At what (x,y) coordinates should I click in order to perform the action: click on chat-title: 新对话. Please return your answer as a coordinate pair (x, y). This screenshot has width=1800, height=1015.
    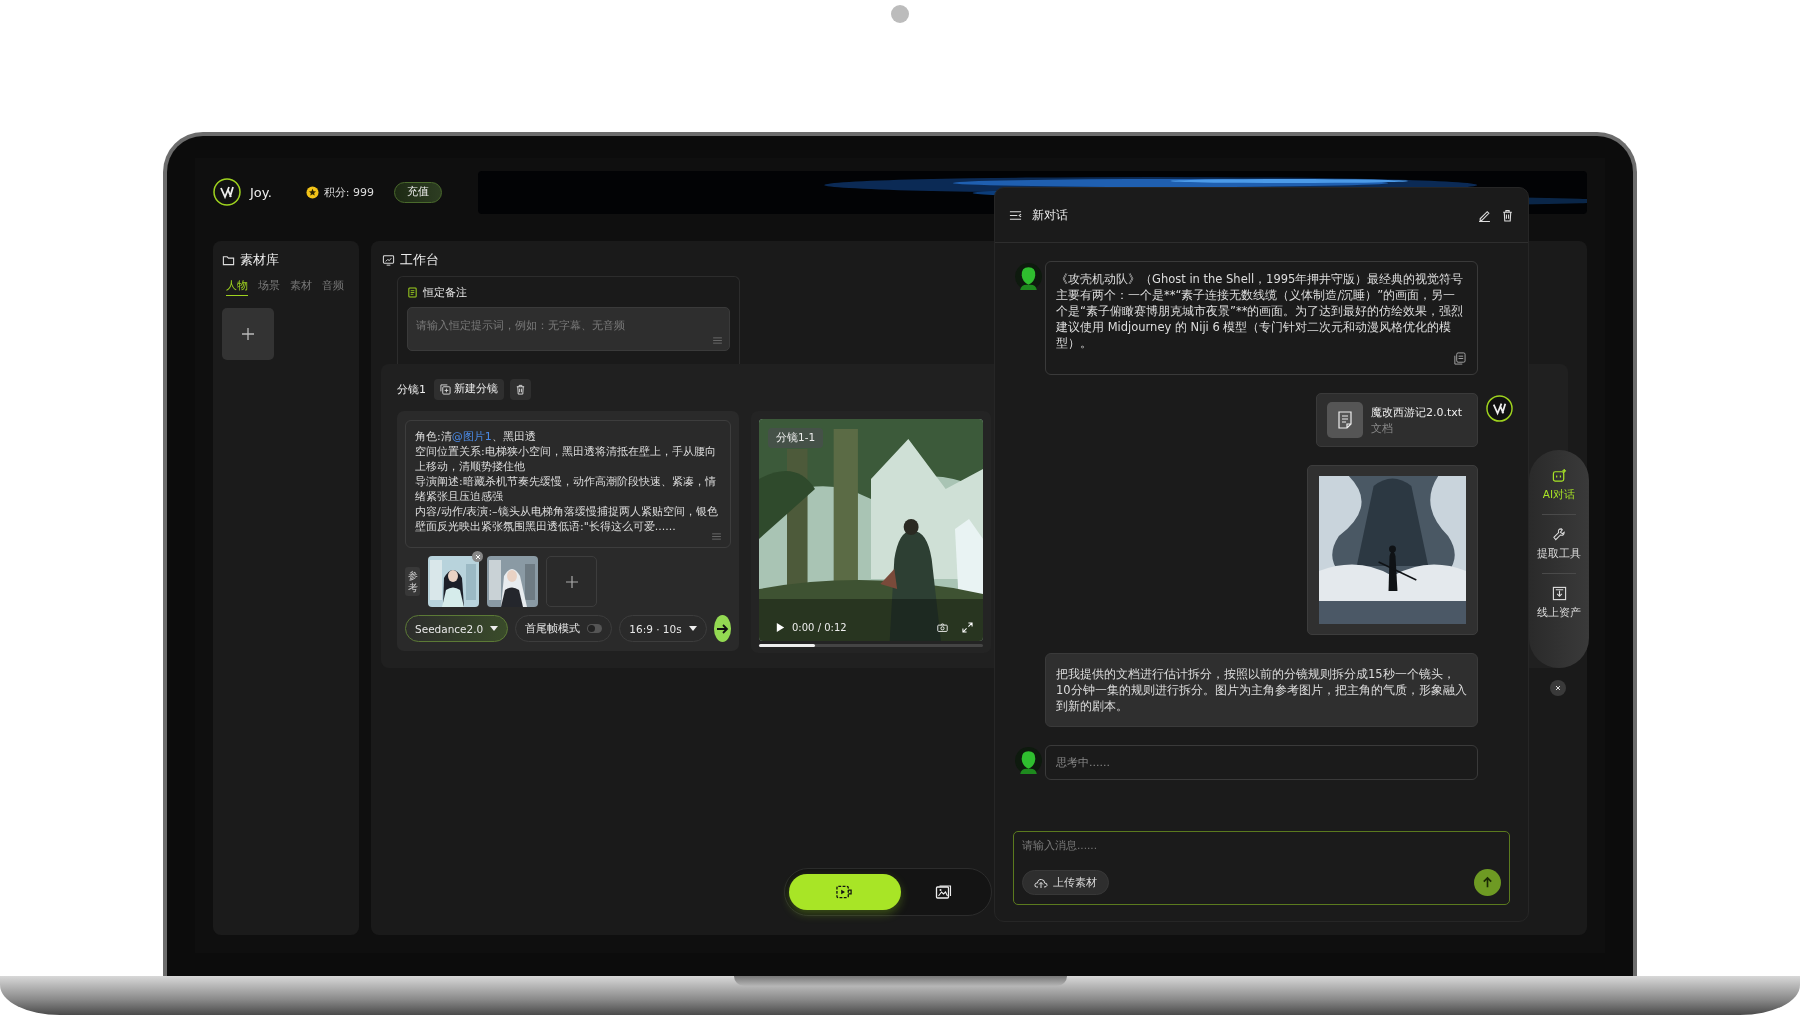
    Looking at the image, I should click on (1050, 215).